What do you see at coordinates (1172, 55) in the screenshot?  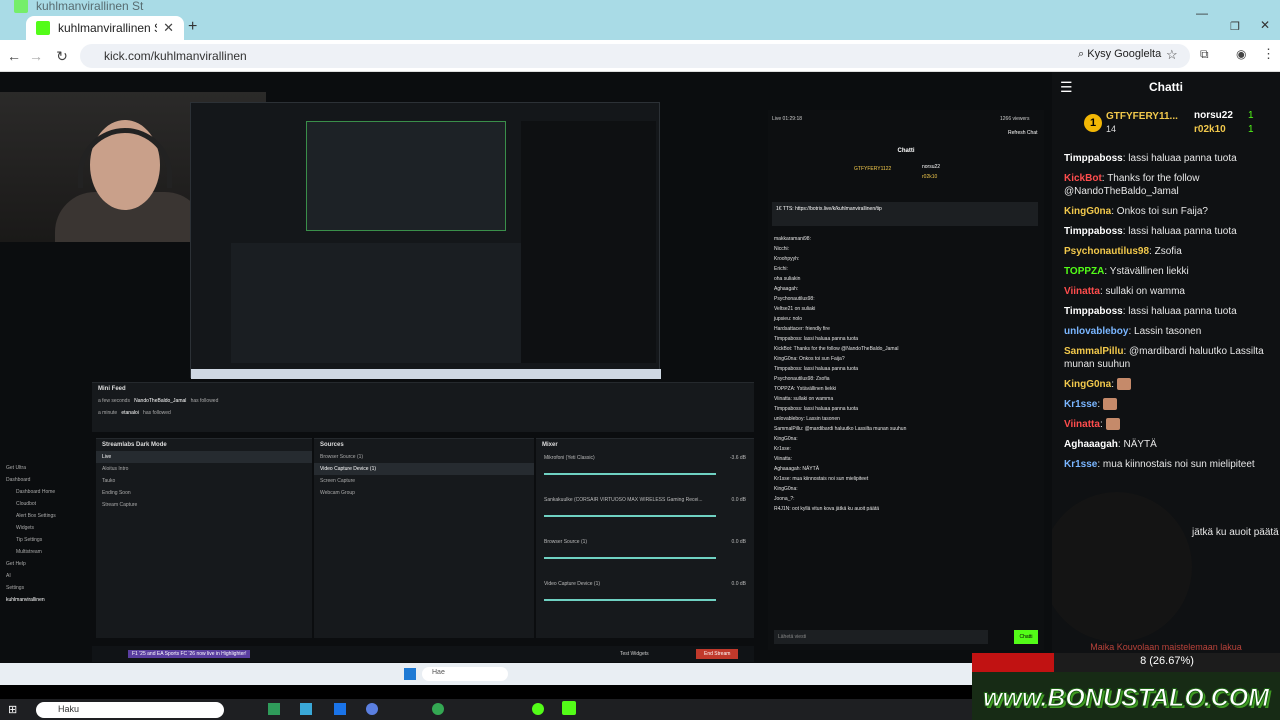 I see `bookmark-star-icon: ☆` at bounding box center [1172, 55].